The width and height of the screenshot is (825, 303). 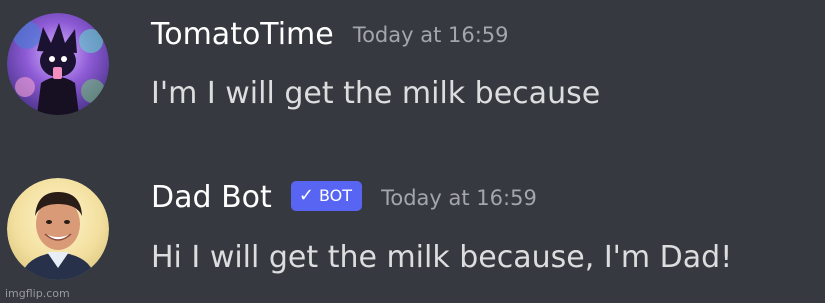 I want to click on purple-character-avatar-icon, so click(x=58, y=64).